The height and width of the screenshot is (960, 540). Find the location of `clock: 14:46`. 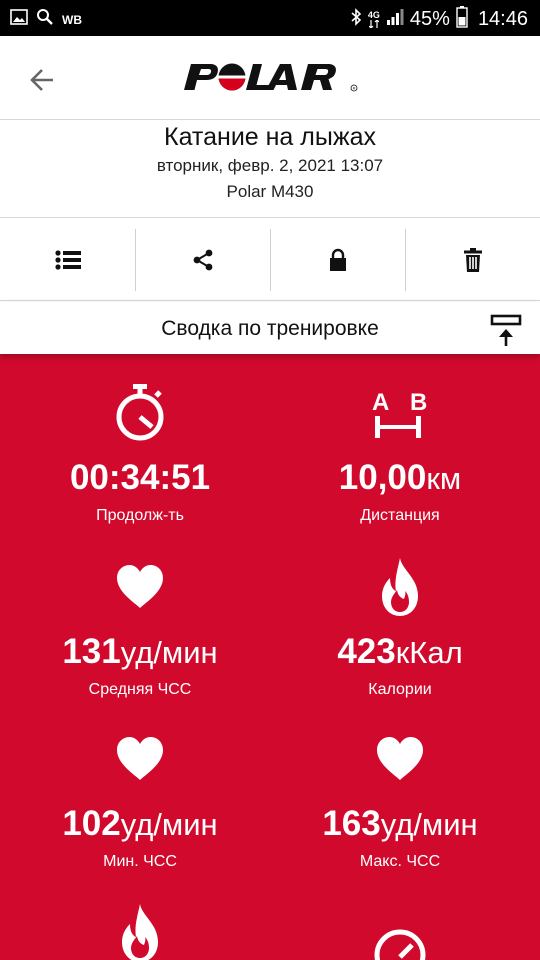

clock: 14:46 is located at coordinates (502, 19).